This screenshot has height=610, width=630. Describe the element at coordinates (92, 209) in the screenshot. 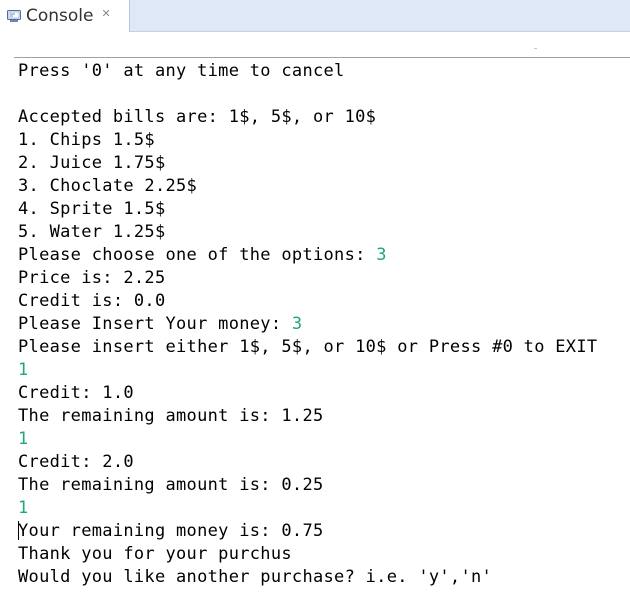

I see `console-output-text: 4. Sprite 1.5$` at that location.